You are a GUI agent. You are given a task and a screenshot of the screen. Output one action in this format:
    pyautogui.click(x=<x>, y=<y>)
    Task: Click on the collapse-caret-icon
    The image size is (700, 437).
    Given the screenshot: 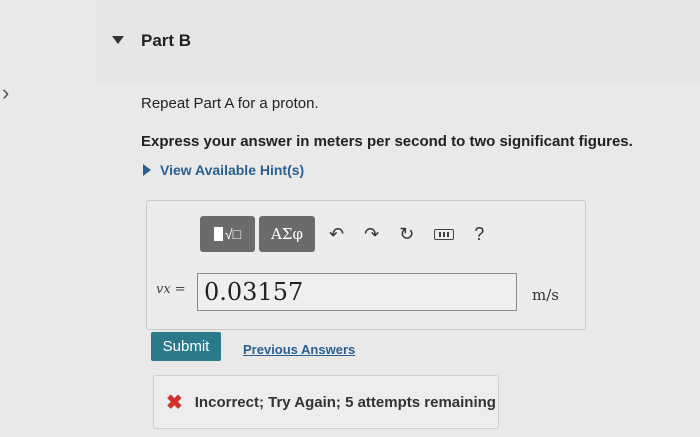 What is the action you would take?
    pyautogui.click(x=118, y=40)
    